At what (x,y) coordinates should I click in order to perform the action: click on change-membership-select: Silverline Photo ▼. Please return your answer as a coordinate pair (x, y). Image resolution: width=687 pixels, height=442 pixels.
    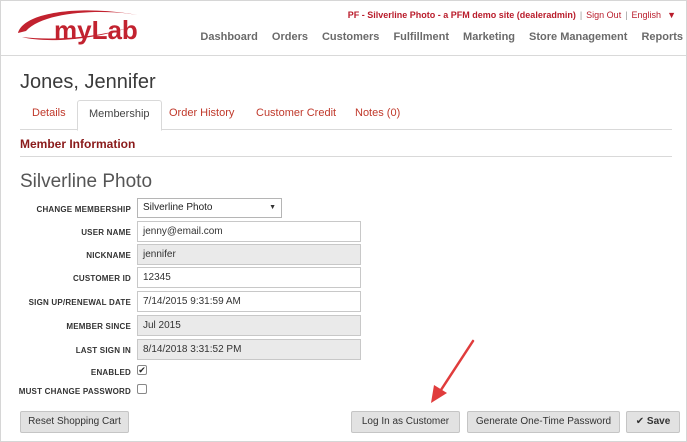
    Looking at the image, I should click on (209, 208).